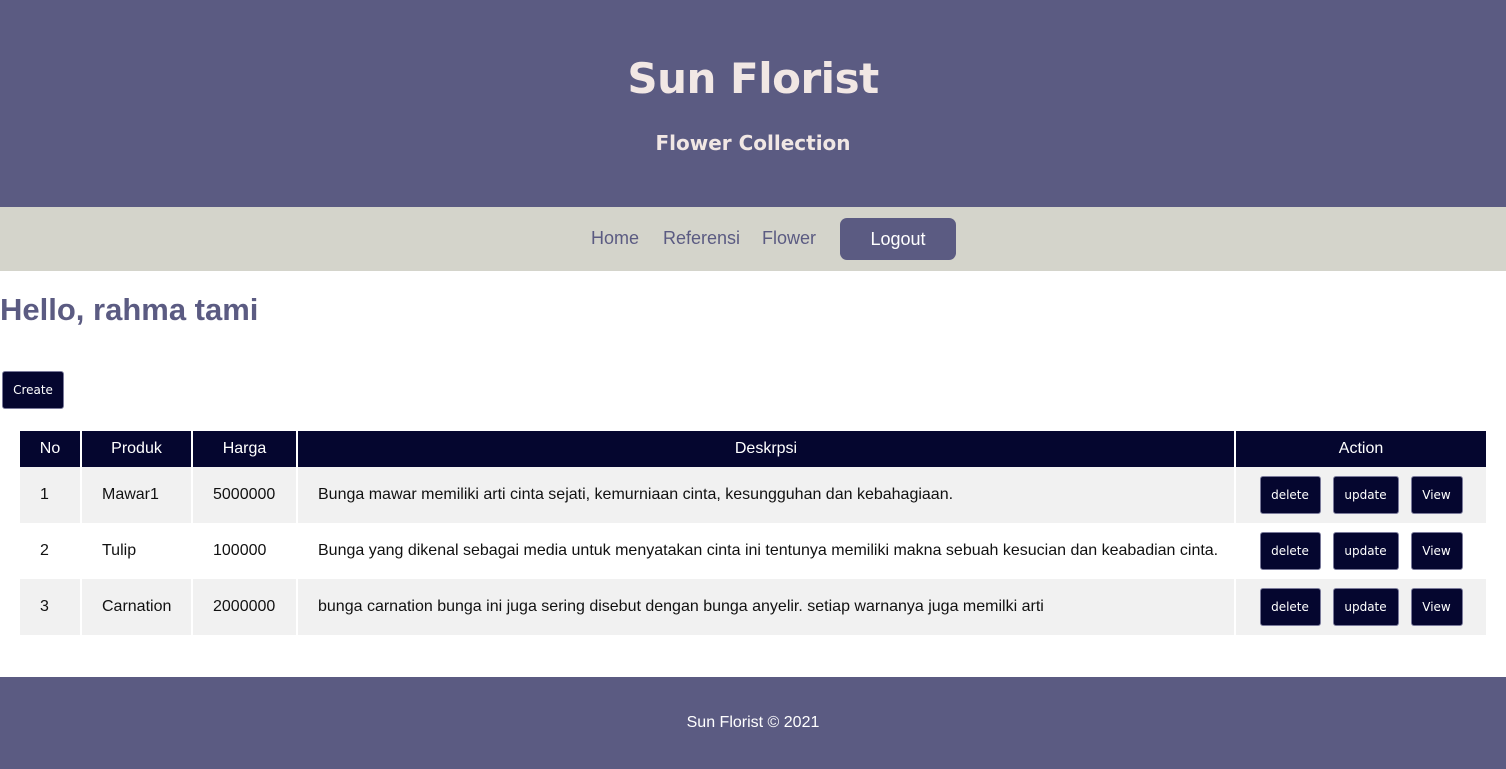  Describe the element at coordinates (615, 238) in the screenshot. I see `nav-home-link: Home` at that location.